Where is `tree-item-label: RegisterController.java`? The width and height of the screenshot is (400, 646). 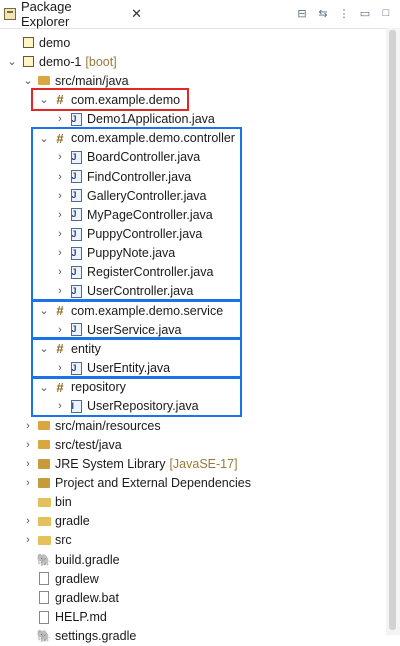 tree-item-label: RegisterController.java is located at coordinates (150, 272).